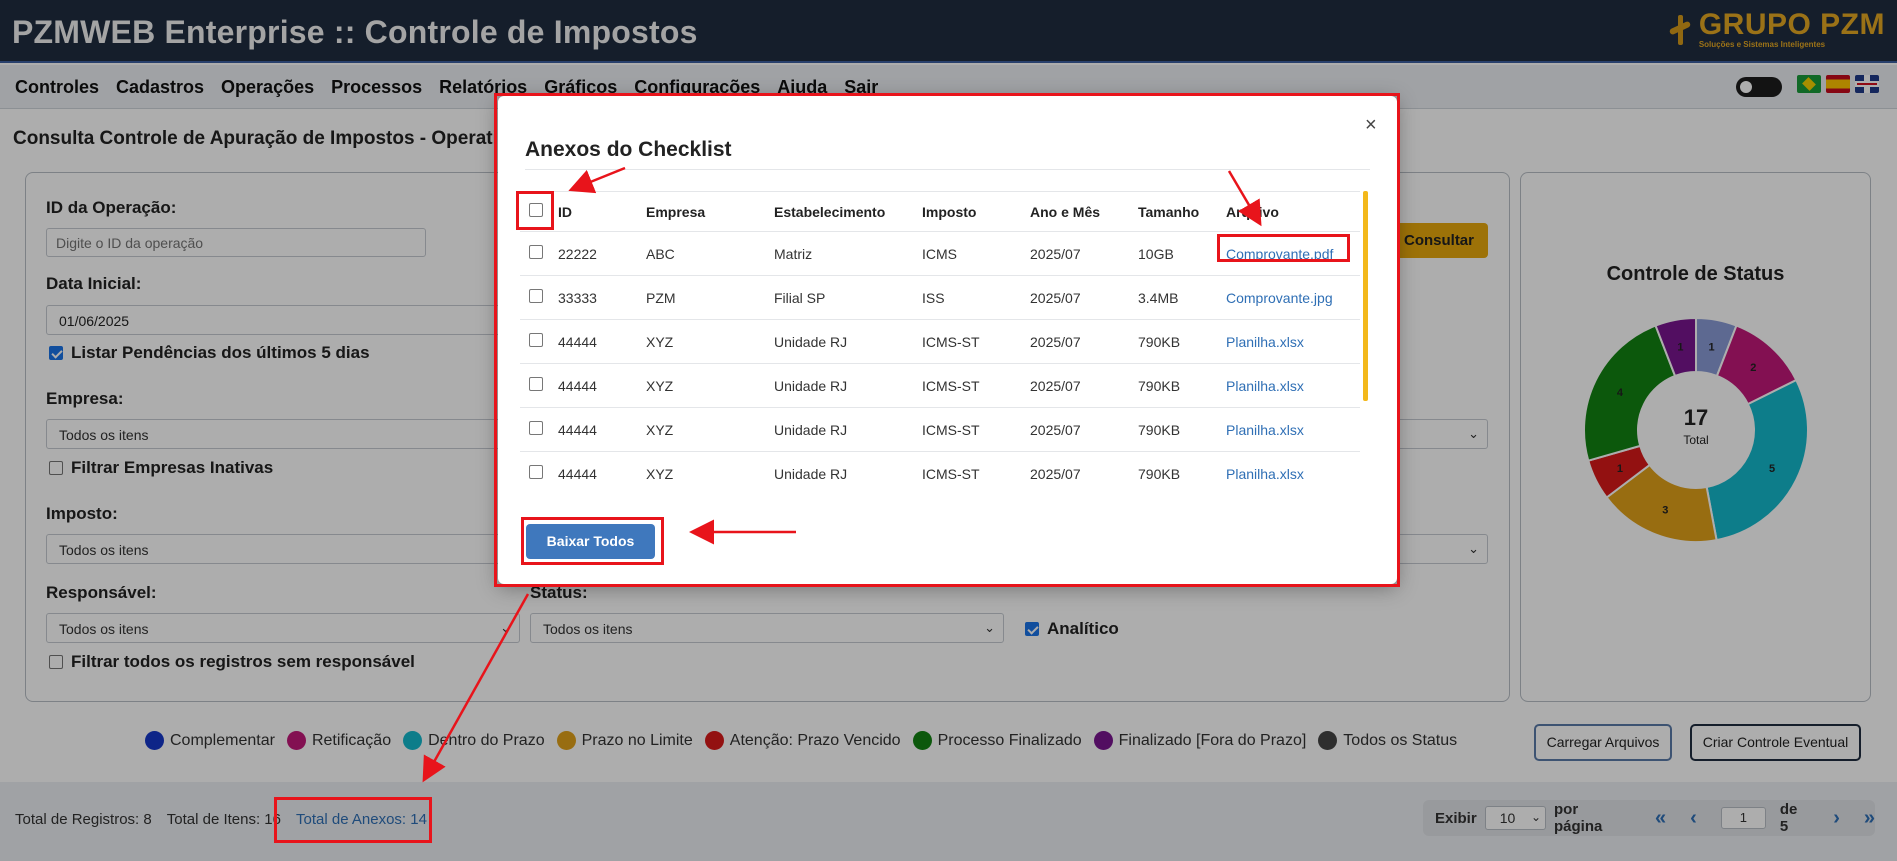  What do you see at coordinates (476, 688) in the screenshot?
I see `arrow-to-total-anexos` at bounding box center [476, 688].